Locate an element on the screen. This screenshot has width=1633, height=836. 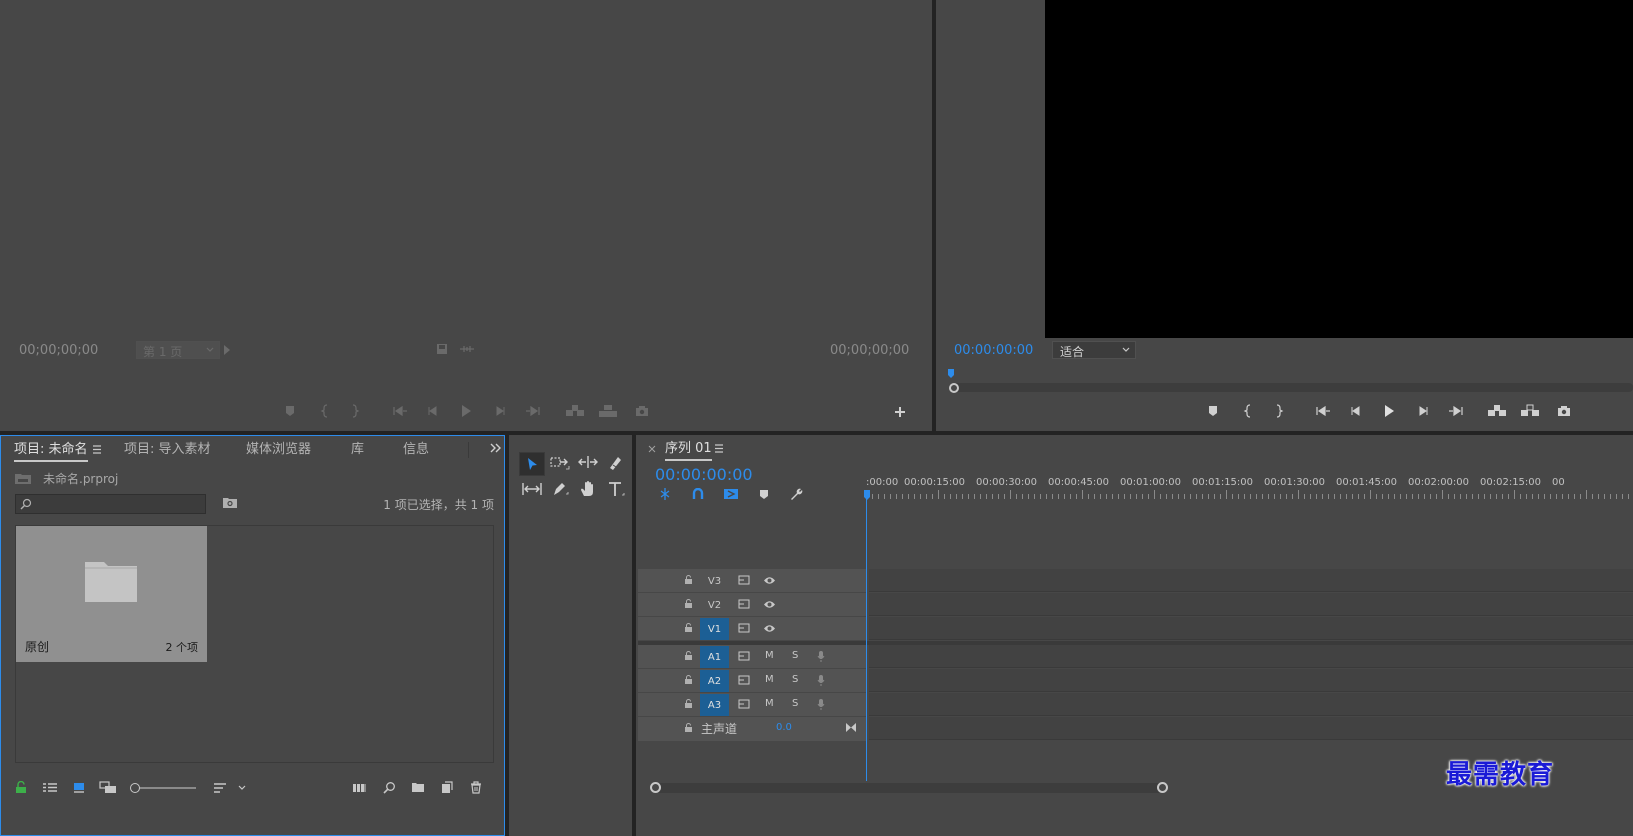
insert-nest-icon is located at coordinates (665, 494).